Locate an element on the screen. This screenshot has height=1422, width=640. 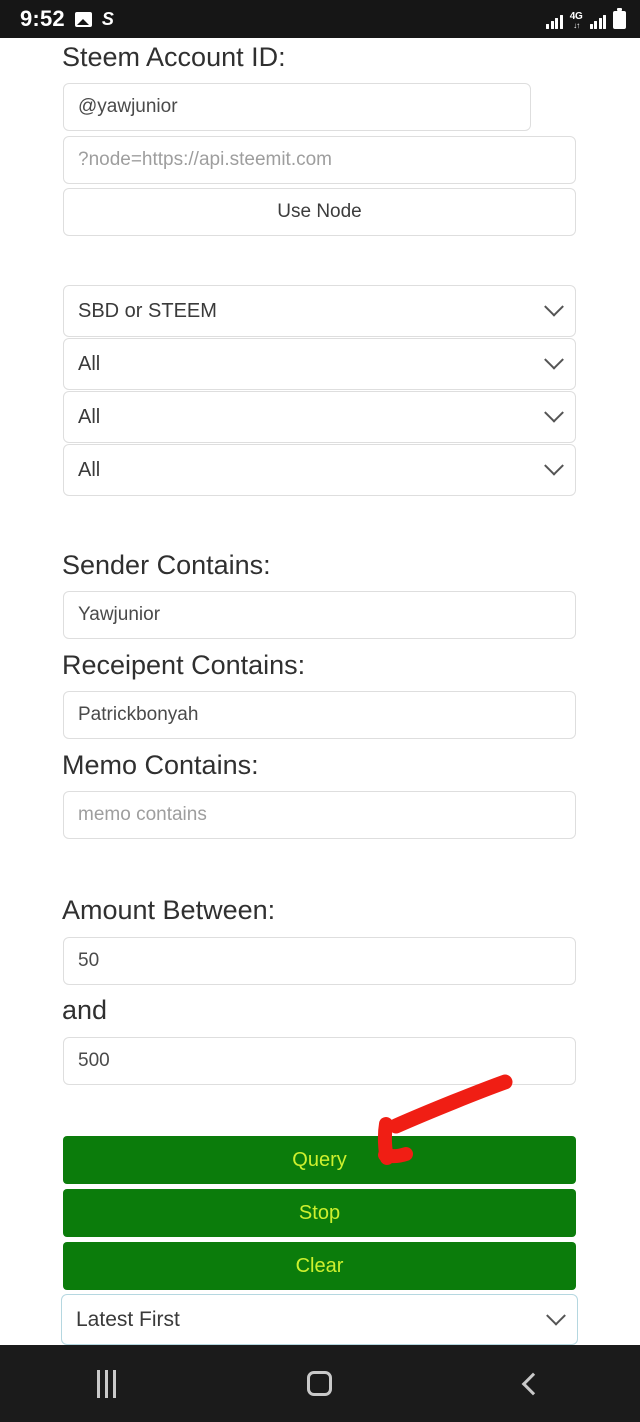
select-filter-4: All is located at coordinates (319, 470).